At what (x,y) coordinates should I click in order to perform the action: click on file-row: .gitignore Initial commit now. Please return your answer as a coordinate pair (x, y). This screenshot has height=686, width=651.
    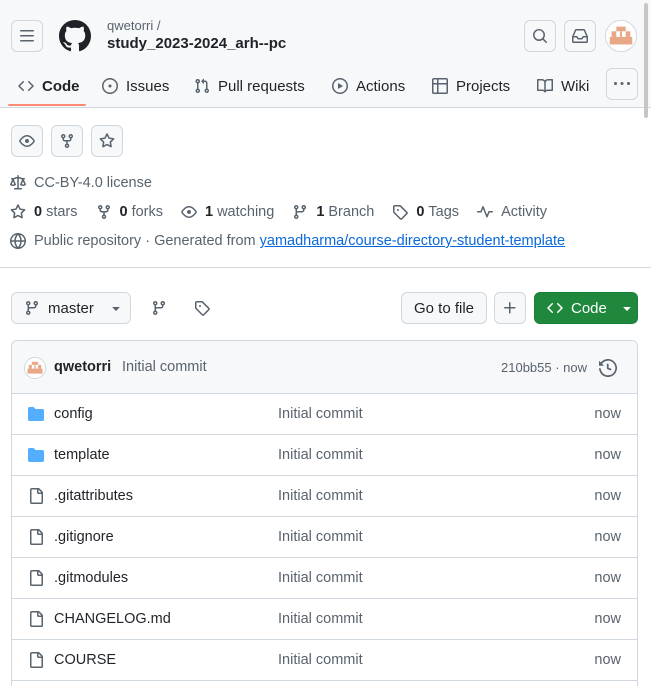
    Looking at the image, I should click on (324, 537).